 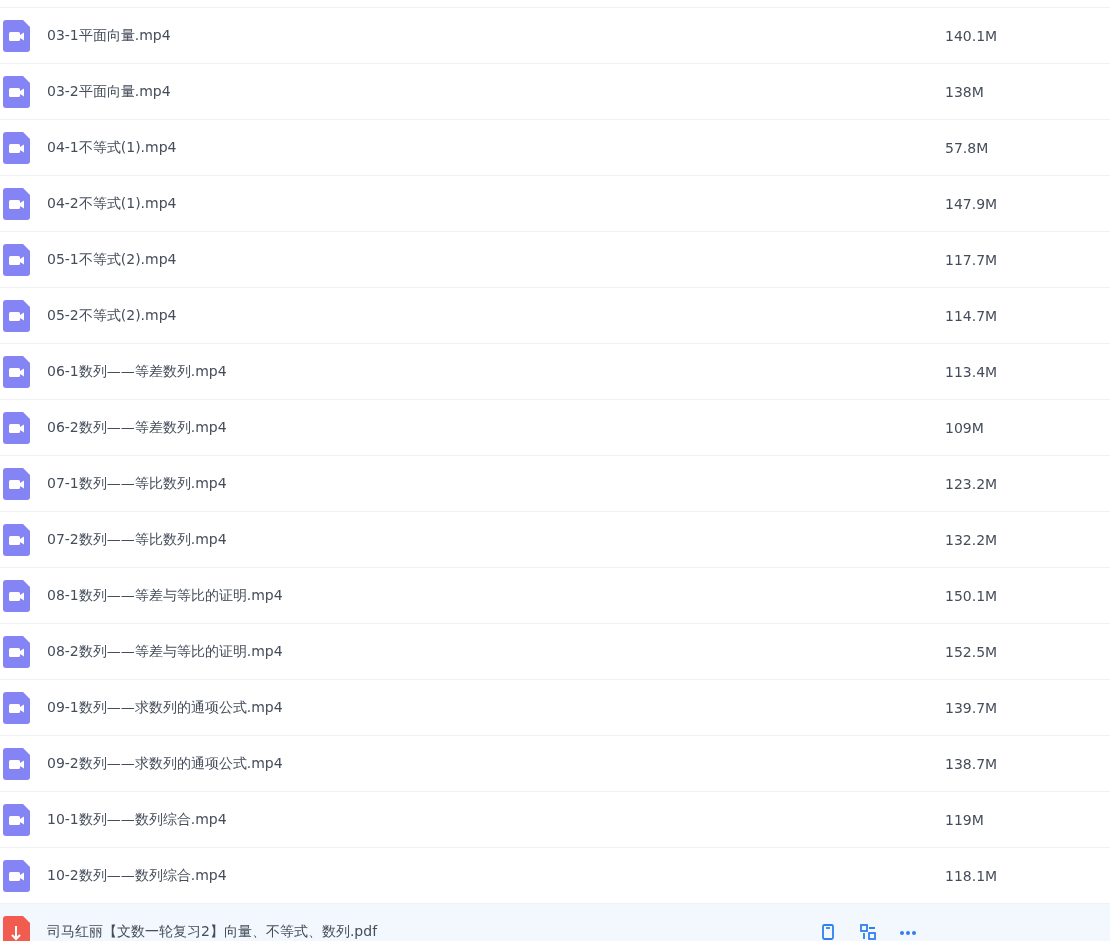 What do you see at coordinates (972, 483) in the screenshot?
I see `file-size: 123.2M` at bounding box center [972, 483].